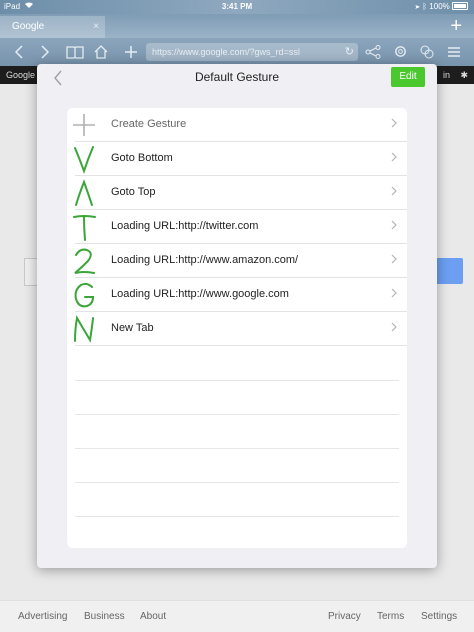  What do you see at coordinates (446, 75) in the screenshot?
I see `page-bar-signin: in` at bounding box center [446, 75].